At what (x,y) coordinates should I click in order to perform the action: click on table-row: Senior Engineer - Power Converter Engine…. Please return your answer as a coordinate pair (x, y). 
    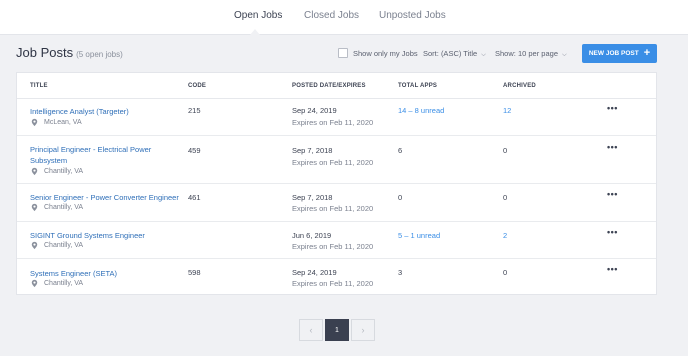
    Looking at the image, I should click on (336, 203).